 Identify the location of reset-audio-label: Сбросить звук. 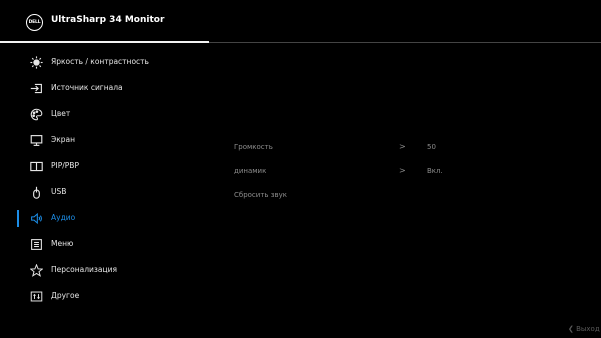
(260, 195).